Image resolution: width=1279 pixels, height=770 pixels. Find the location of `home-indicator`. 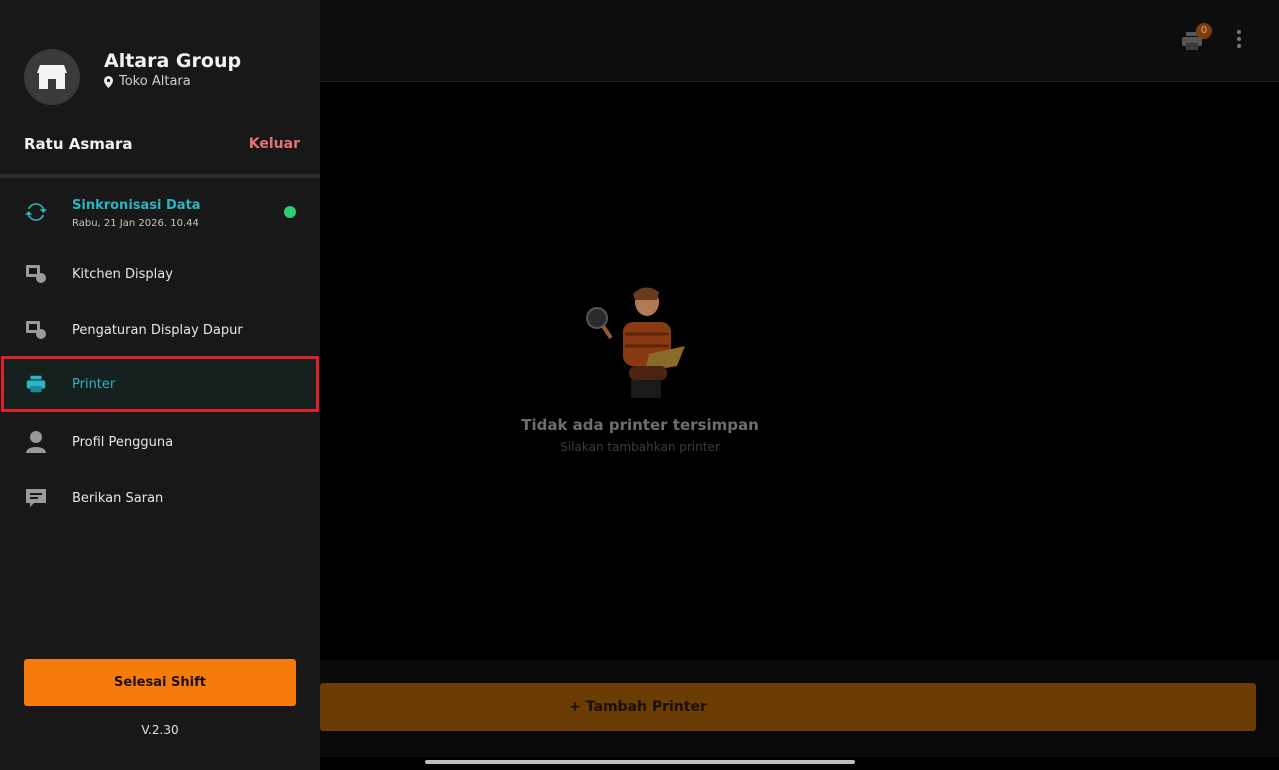

home-indicator is located at coordinates (640, 762).